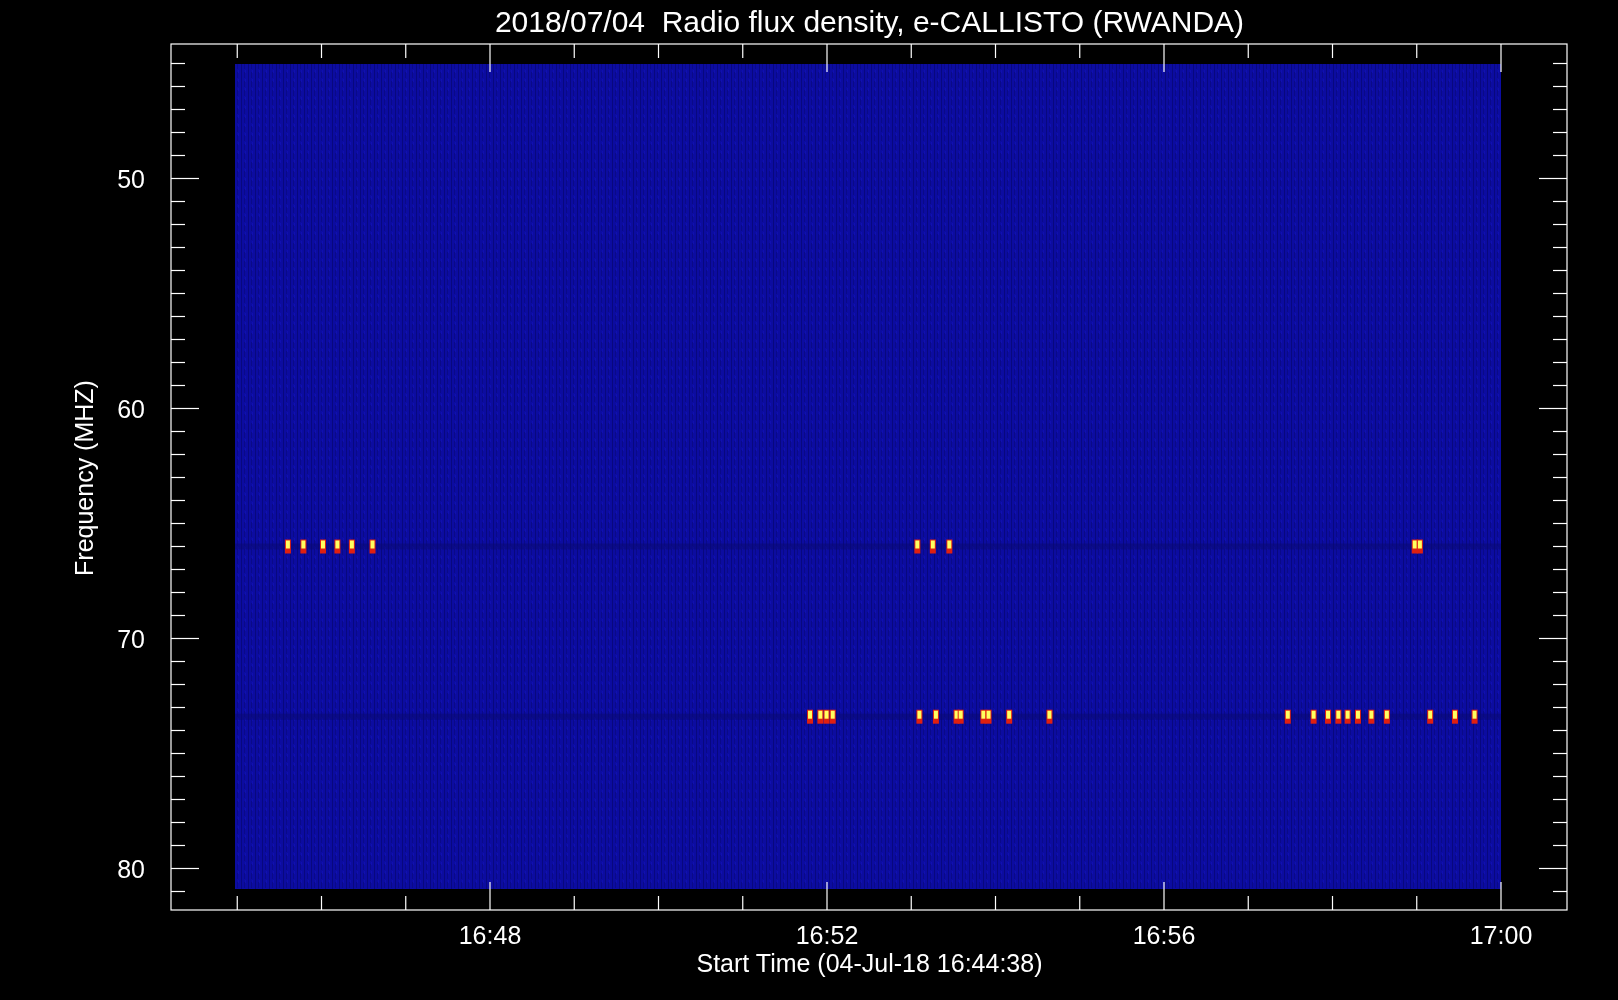 This screenshot has width=1618, height=1000. What do you see at coordinates (1164, 935) in the screenshot?
I see `tick-label: 16:56` at bounding box center [1164, 935].